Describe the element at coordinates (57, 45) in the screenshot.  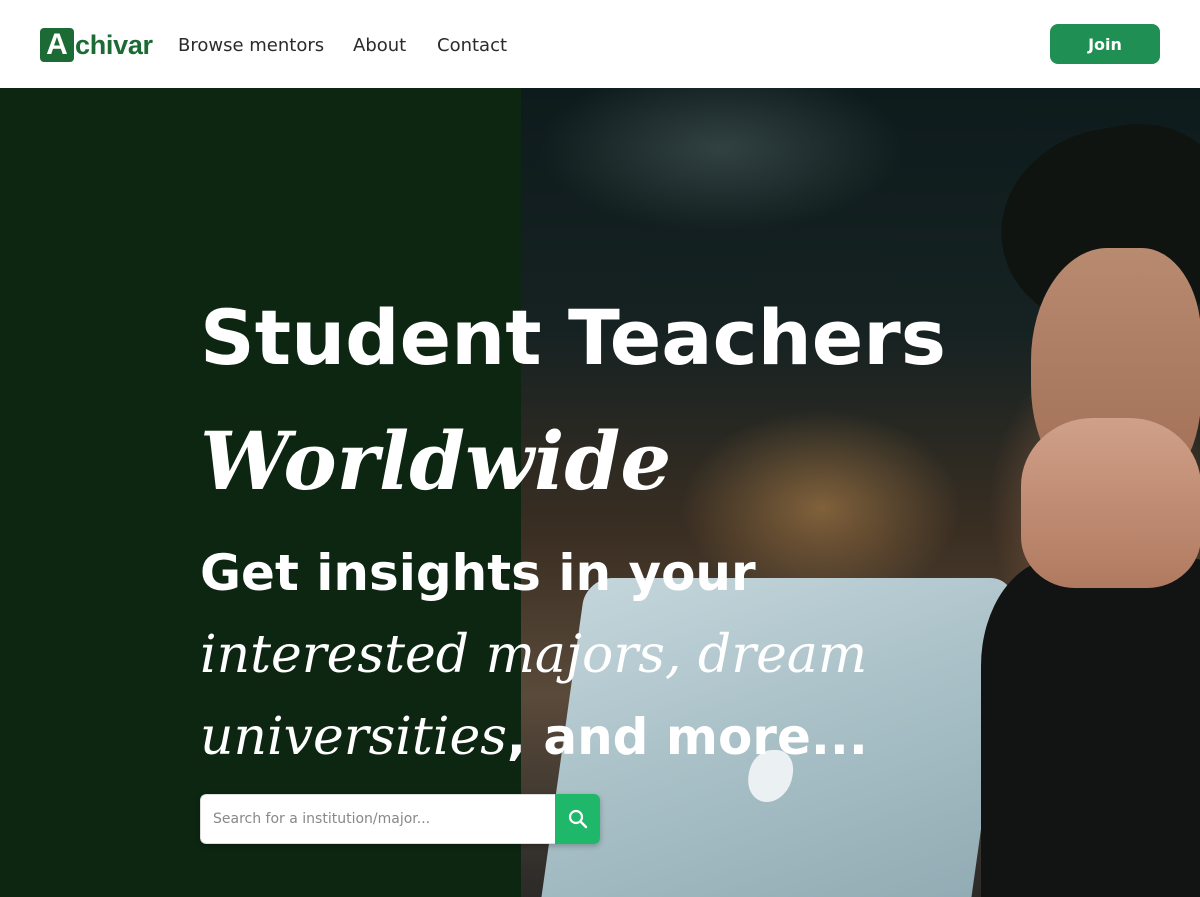
I see `logo-mark: A` at that location.